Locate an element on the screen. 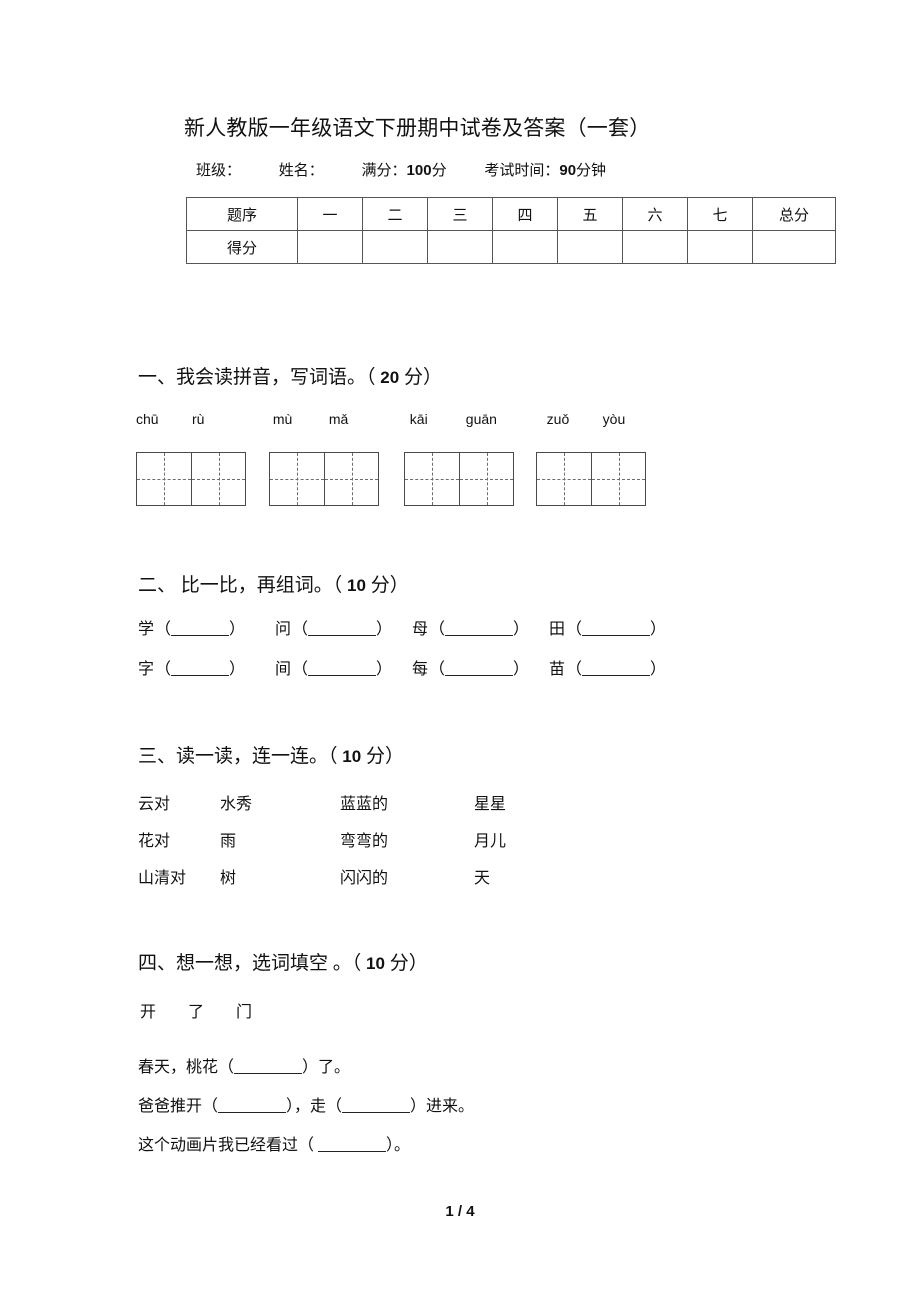  match-right-item: 雨 is located at coordinates (278, 839).